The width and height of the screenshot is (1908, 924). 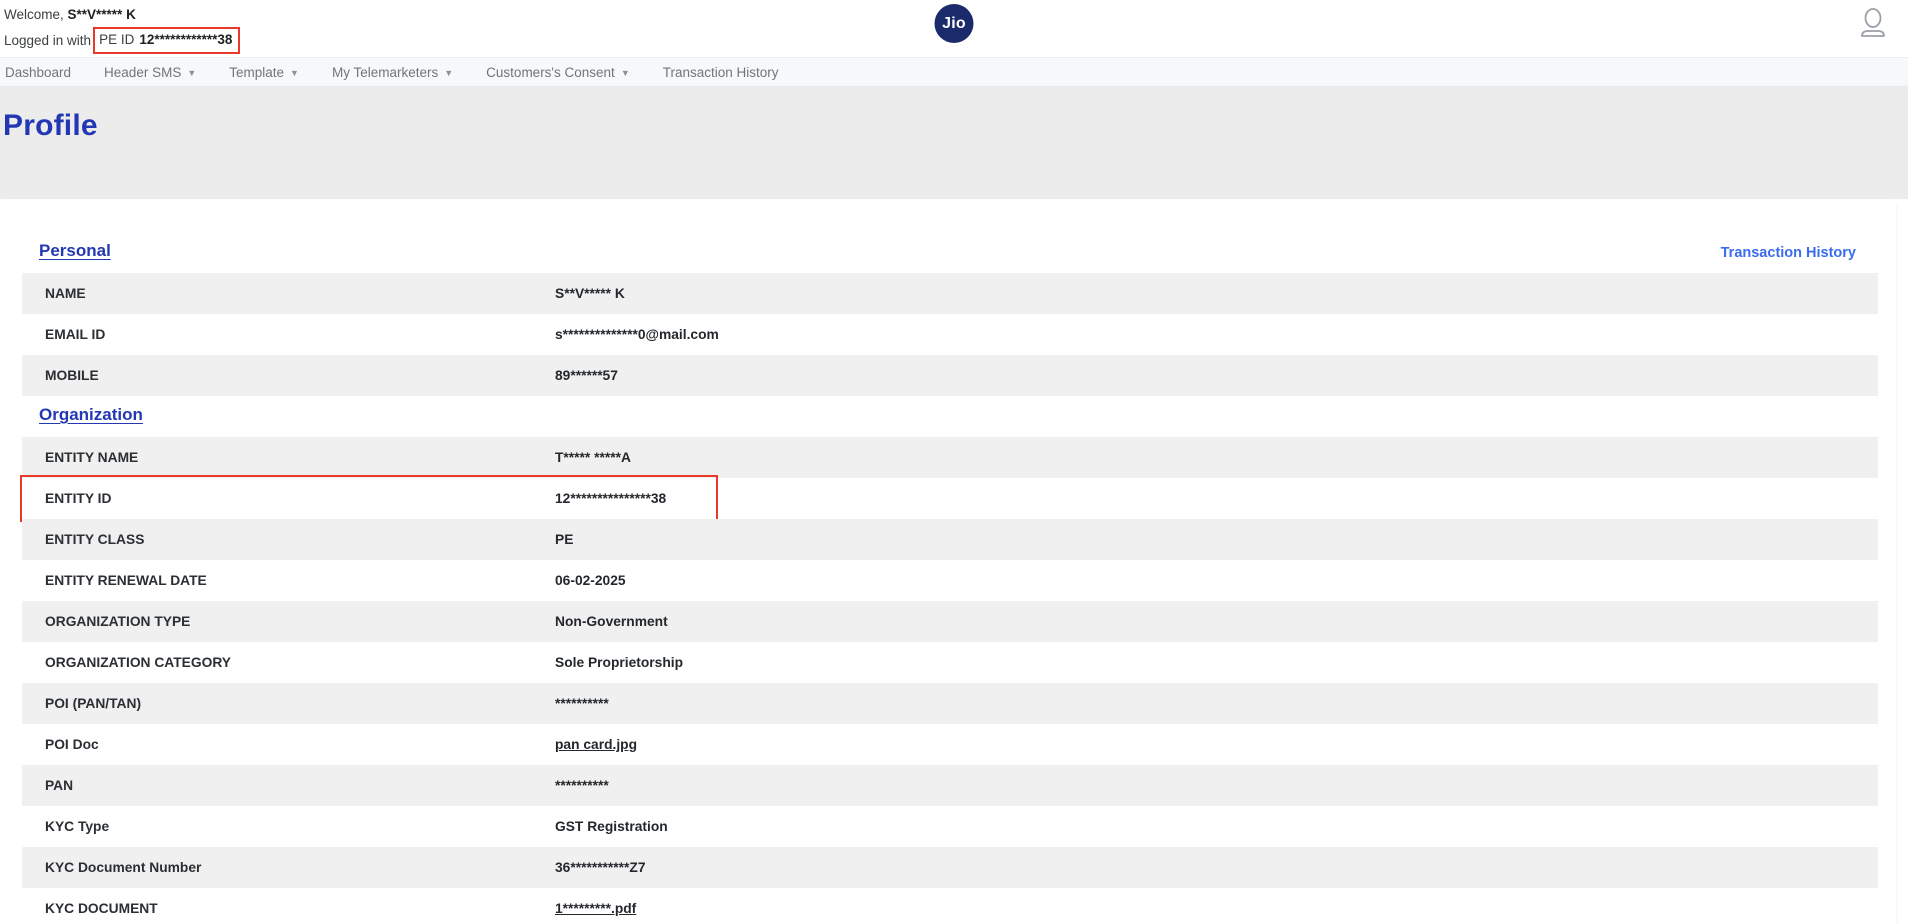 What do you see at coordinates (550, 72) in the screenshot?
I see `nav-item-label: Customers's Consent` at bounding box center [550, 72].